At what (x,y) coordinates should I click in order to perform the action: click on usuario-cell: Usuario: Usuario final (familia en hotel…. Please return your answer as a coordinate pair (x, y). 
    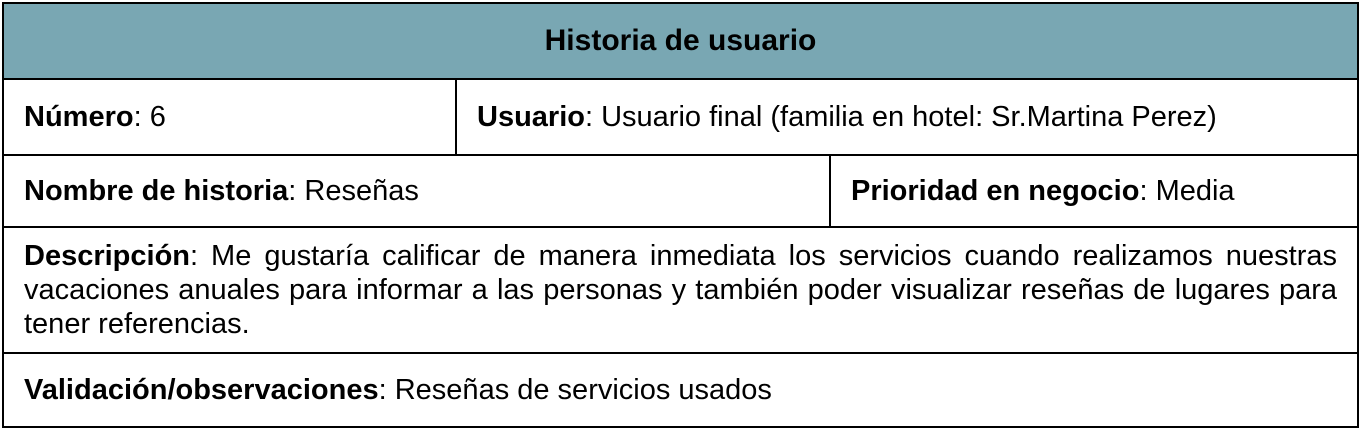
    Looking at the image, I should click on (906, 117).